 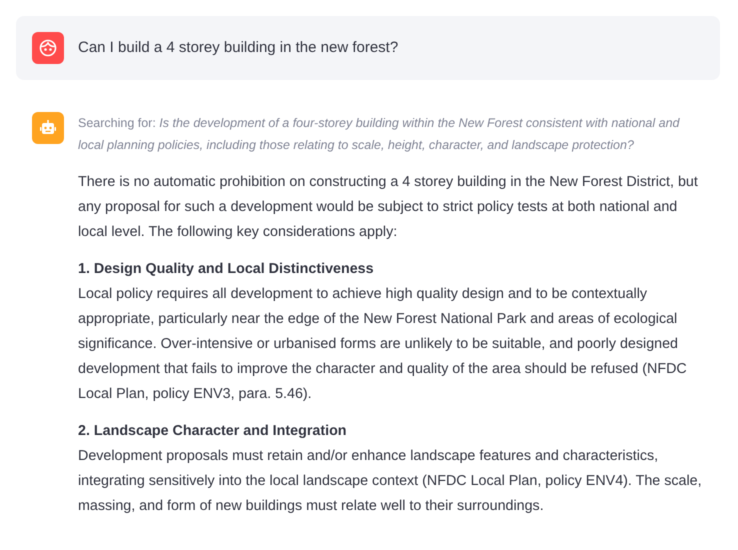 What do you see at coordinates (48, 48) in the screenshot?
I see `face-icon` at bounding box center [48, 48].